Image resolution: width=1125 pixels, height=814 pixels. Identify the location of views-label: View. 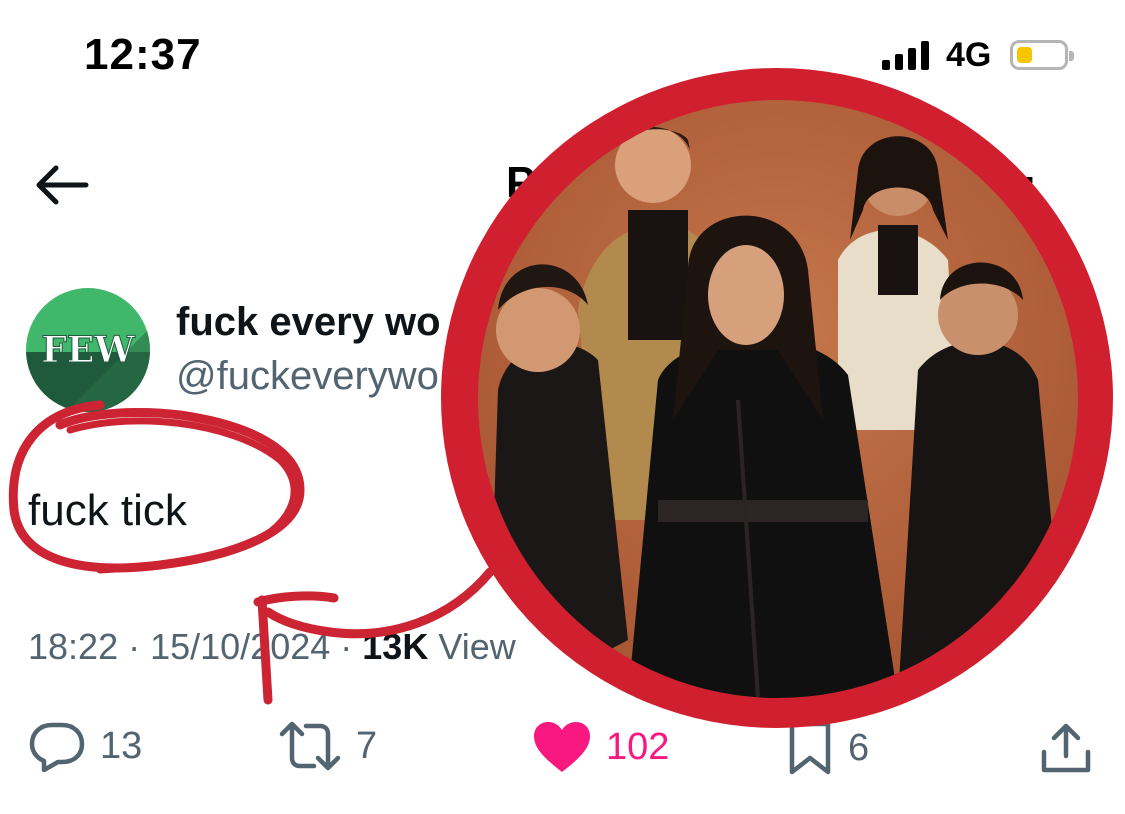
(476, 646).